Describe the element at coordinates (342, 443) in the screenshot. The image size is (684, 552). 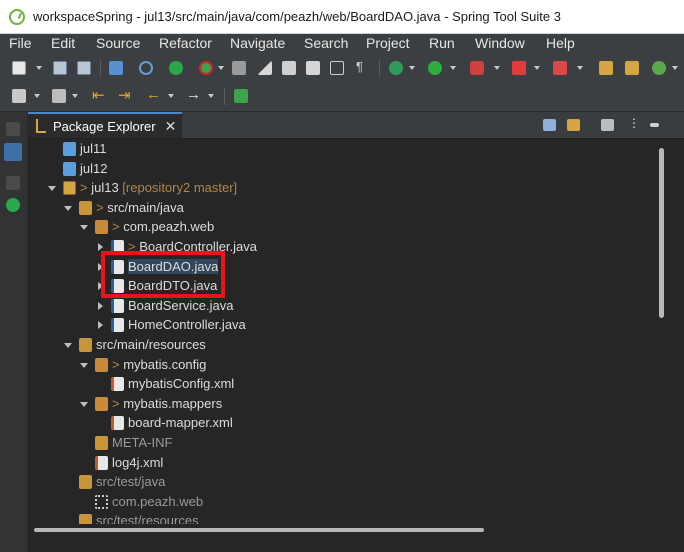
I see `tree-item: META-INF` at that location.